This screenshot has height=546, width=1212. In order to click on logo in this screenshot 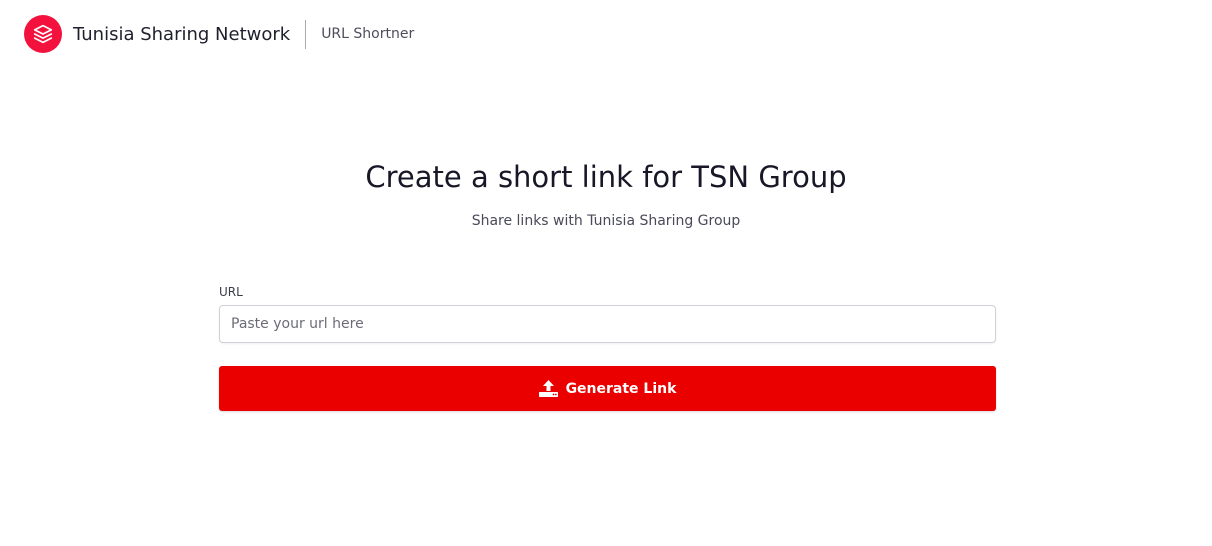, I will do `click(43, 34)`.